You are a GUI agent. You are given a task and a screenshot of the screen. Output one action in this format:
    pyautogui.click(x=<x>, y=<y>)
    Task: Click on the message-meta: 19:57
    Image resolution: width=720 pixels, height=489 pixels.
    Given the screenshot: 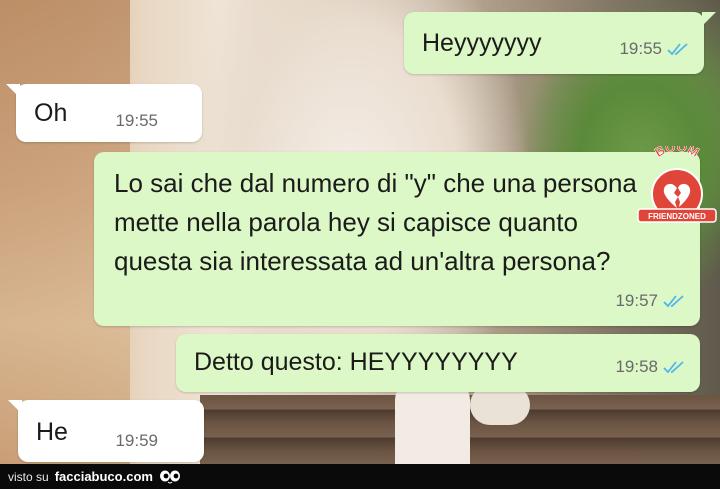 What is the action you would take?
    pyautogui.click(x=651, y=301)
    